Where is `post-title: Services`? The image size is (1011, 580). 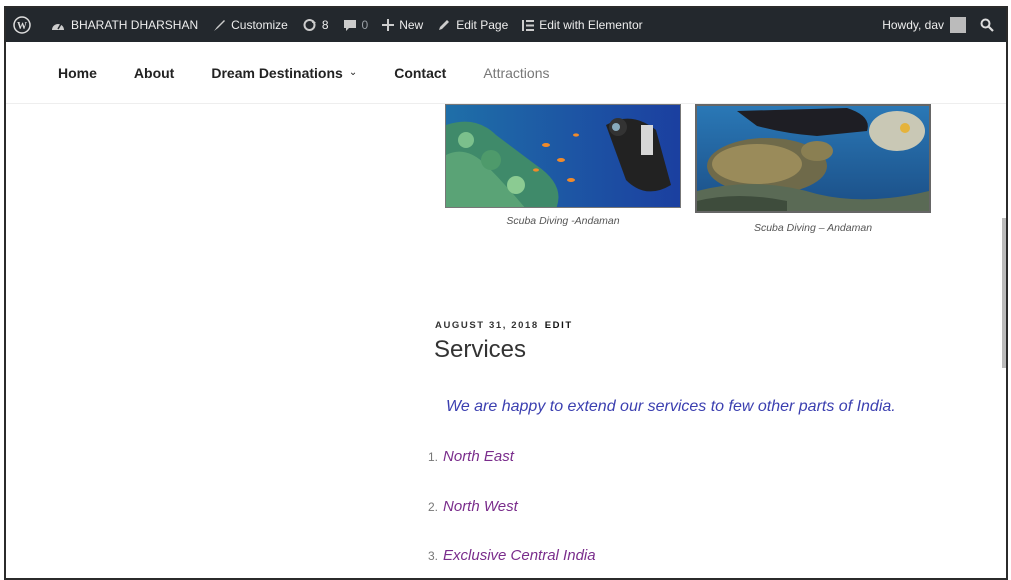 post-title: Services is located at coordinates (480, 349).